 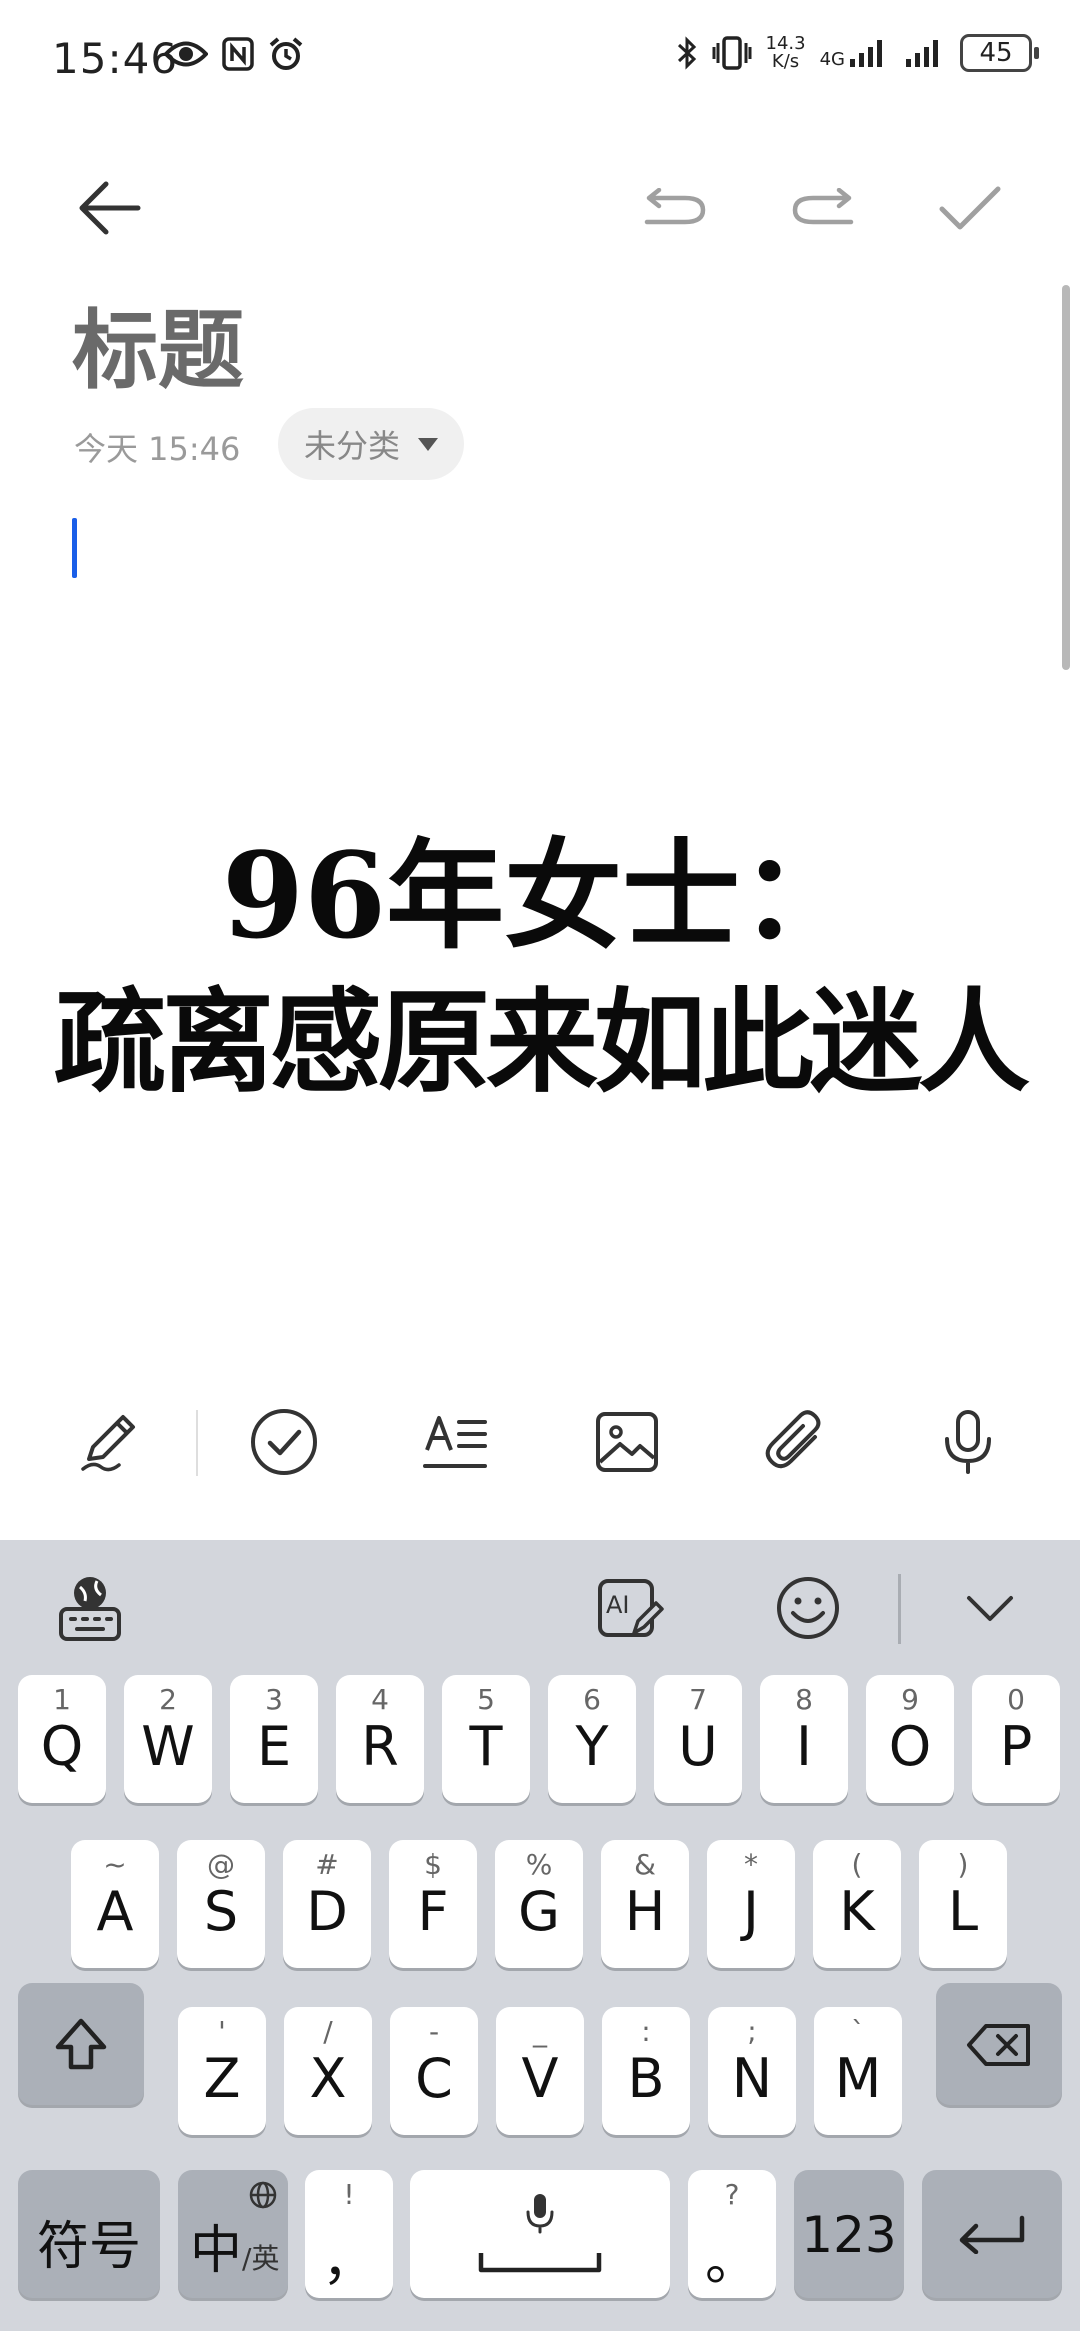 I want to click on language-switch-key: 中/英, so click(x=233, y=2234).